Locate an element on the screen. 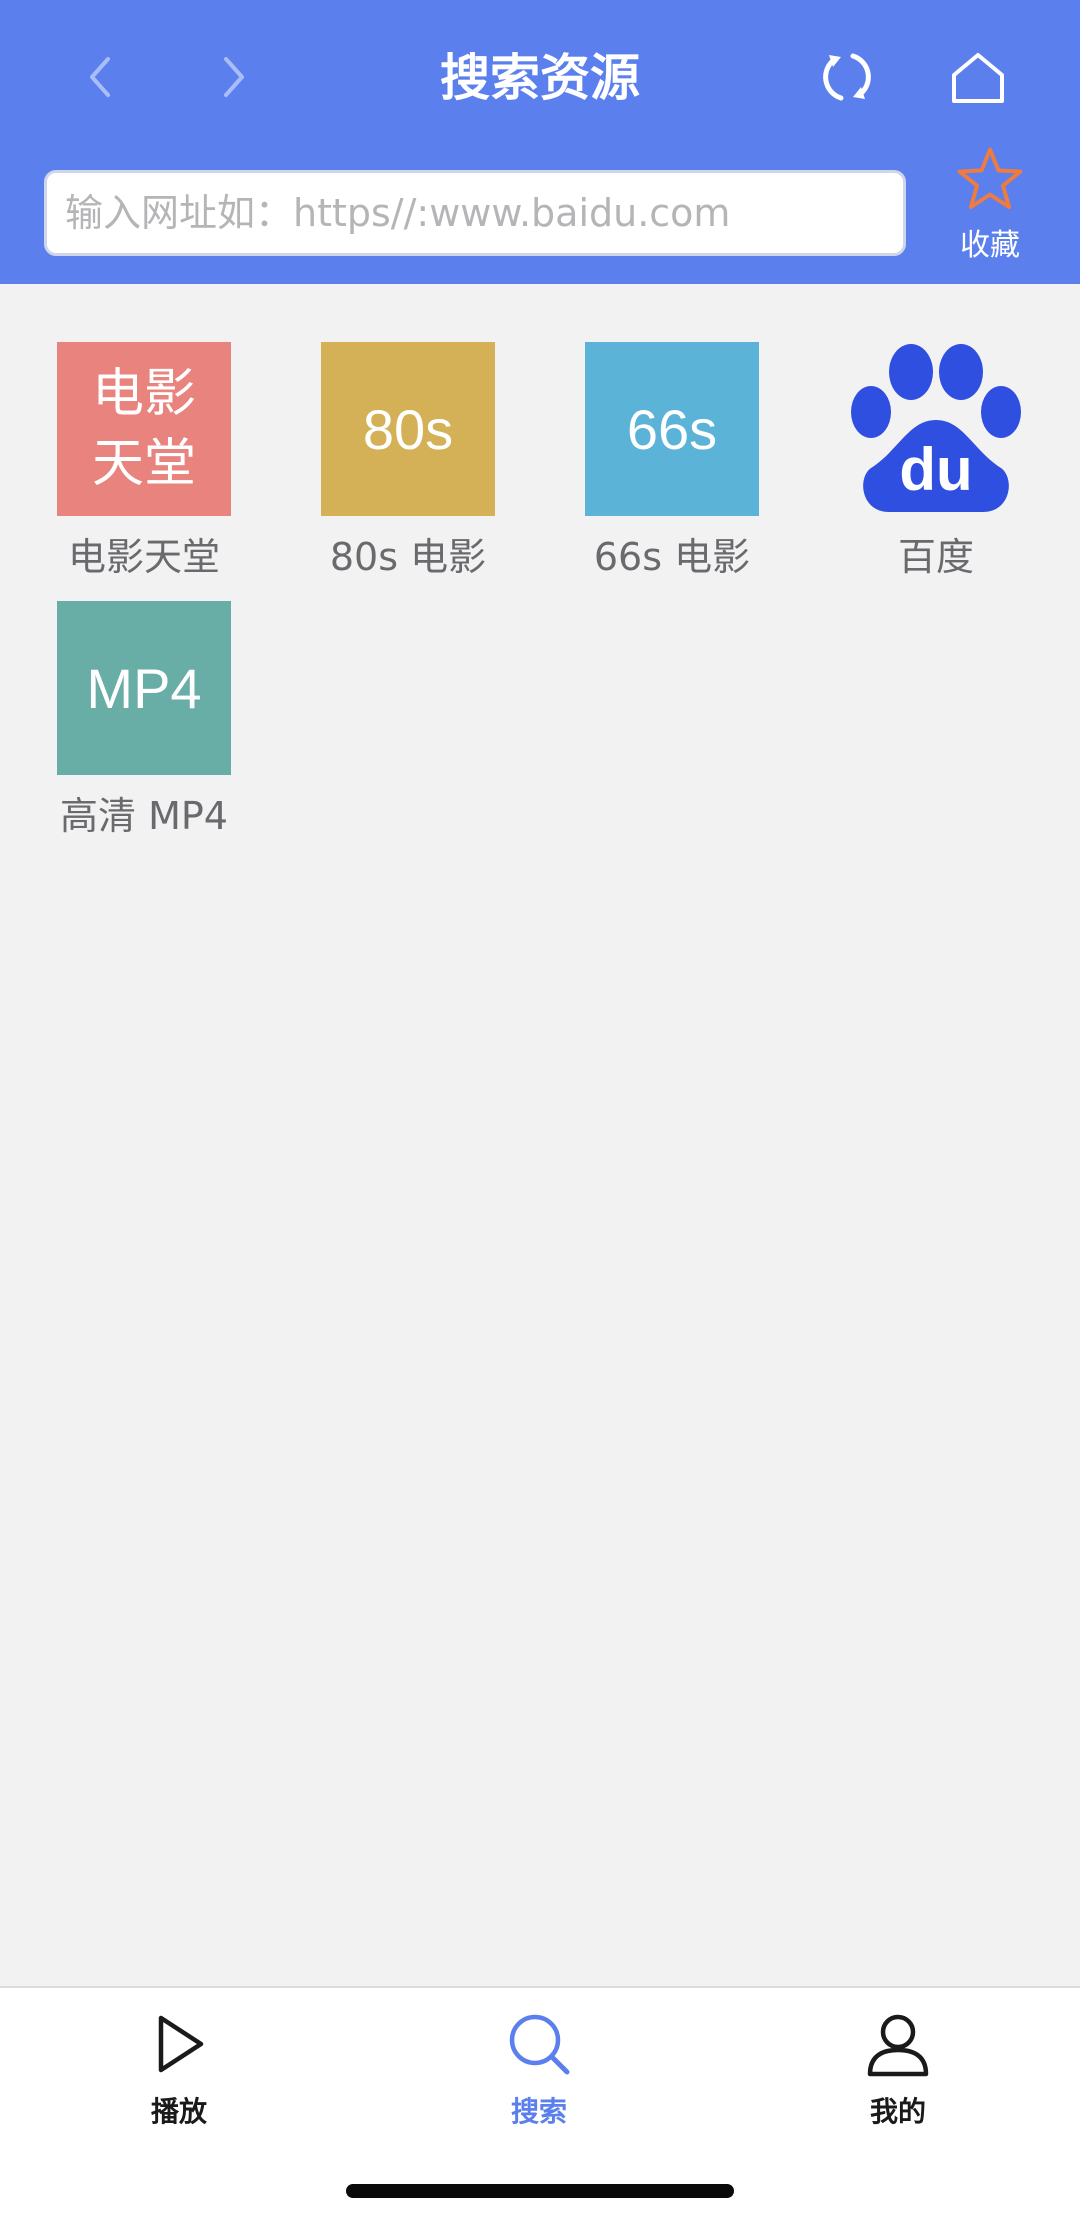  site-label: 高清 MP4 is located at coordinates (144, 816).